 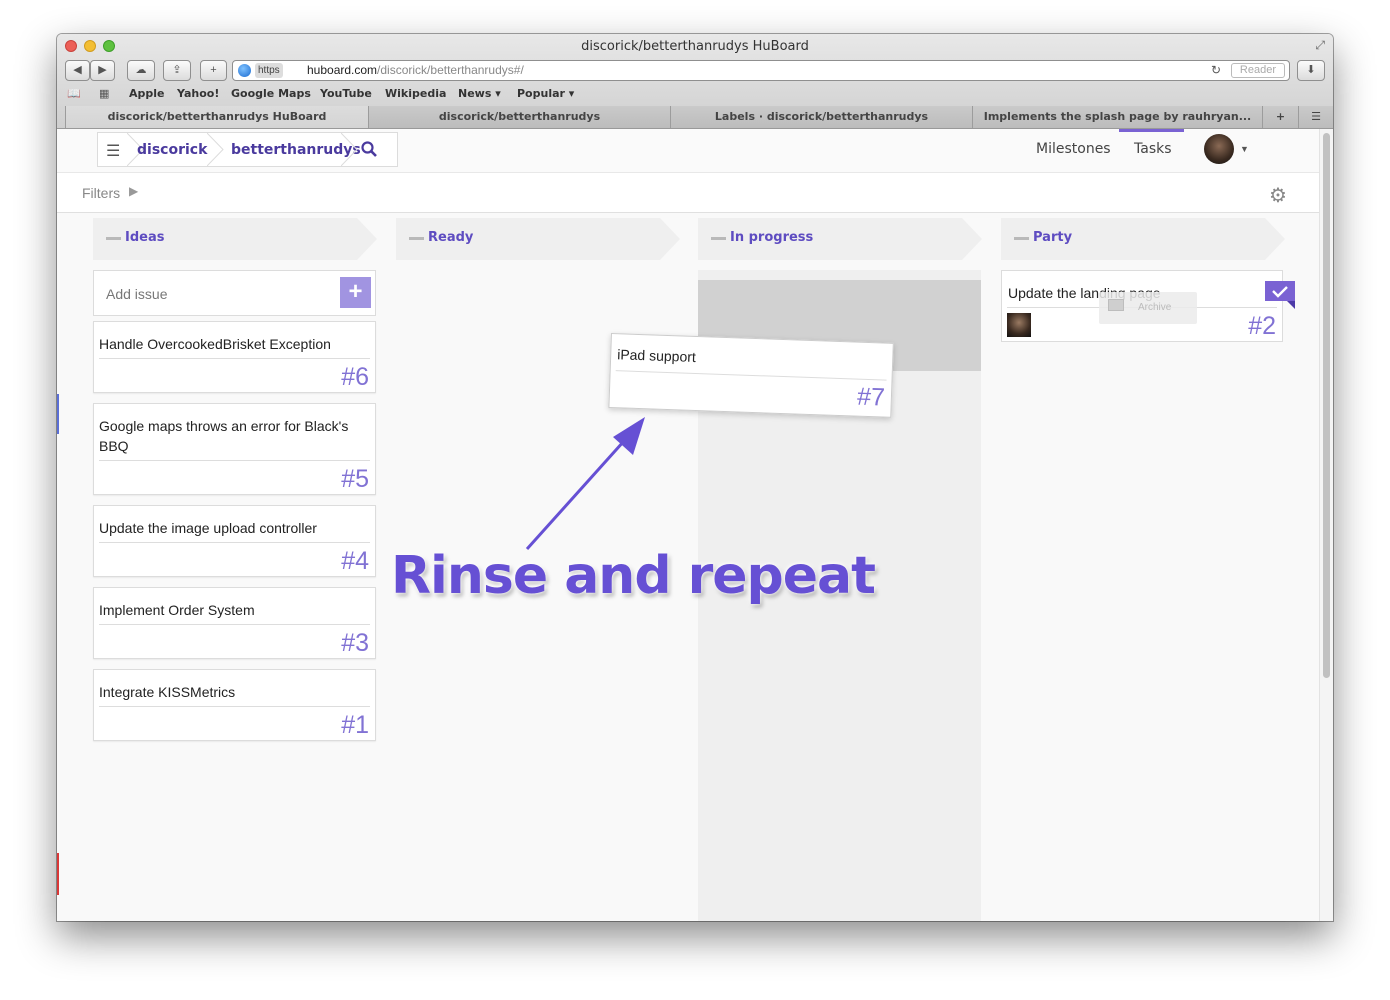 I want to click on url-host: huboard.com, so click(x=342, y=70).